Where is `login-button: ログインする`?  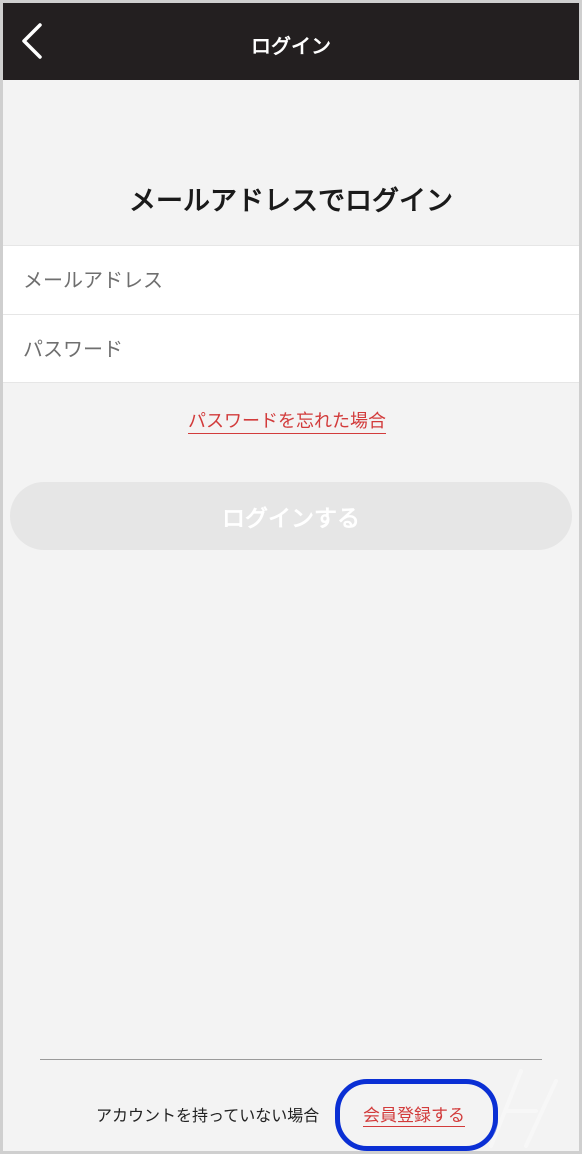
login-button: ログインする is located at coordinates (291, 516).